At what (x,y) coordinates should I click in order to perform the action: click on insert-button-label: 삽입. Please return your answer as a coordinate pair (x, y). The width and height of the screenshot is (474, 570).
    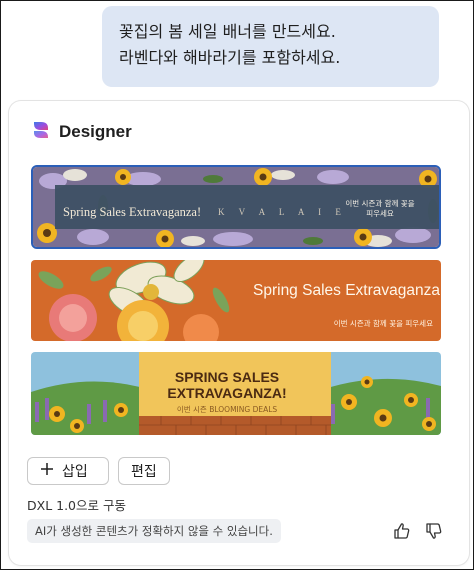
    Looking at the image, I should click on (75, 472).